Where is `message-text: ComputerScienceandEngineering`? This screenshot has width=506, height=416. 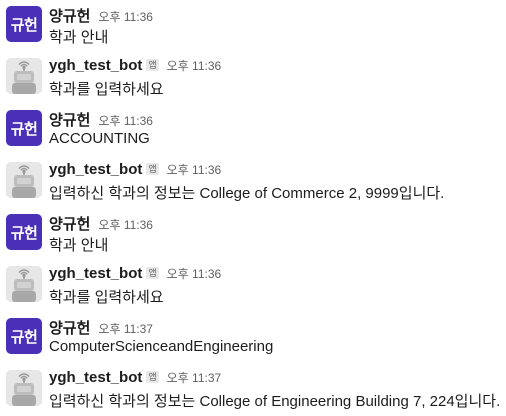
message-text: ComputerScienceandEngineering is located at coordinates (161, 346).